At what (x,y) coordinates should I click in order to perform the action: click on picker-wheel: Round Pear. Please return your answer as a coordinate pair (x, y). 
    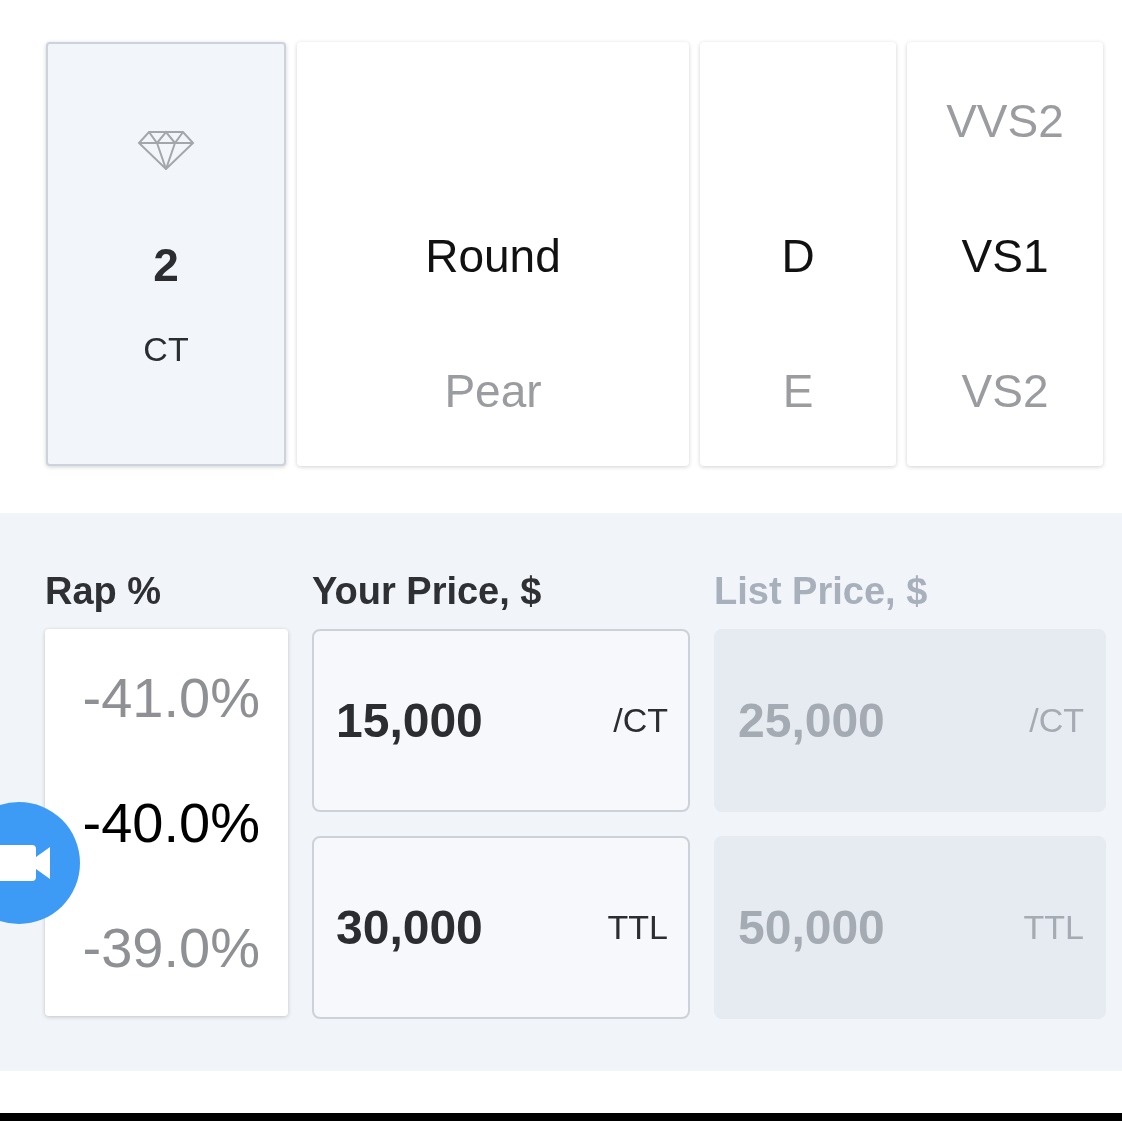
    Looking at the image, I should click on (493, 254).